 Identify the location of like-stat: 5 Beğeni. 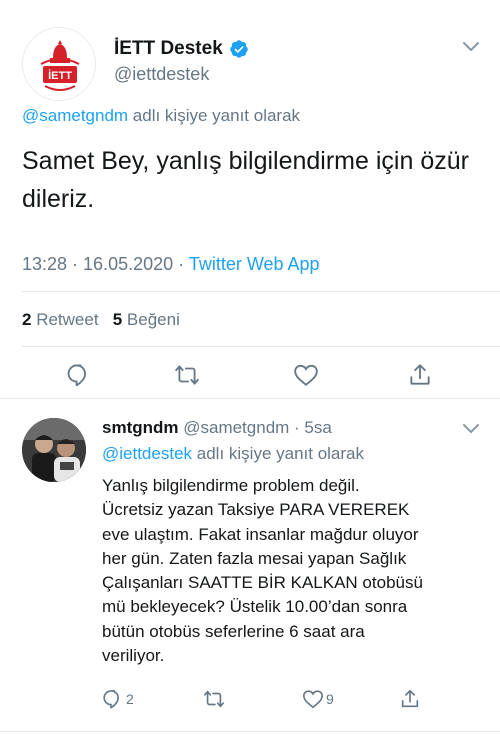
(146, 319).